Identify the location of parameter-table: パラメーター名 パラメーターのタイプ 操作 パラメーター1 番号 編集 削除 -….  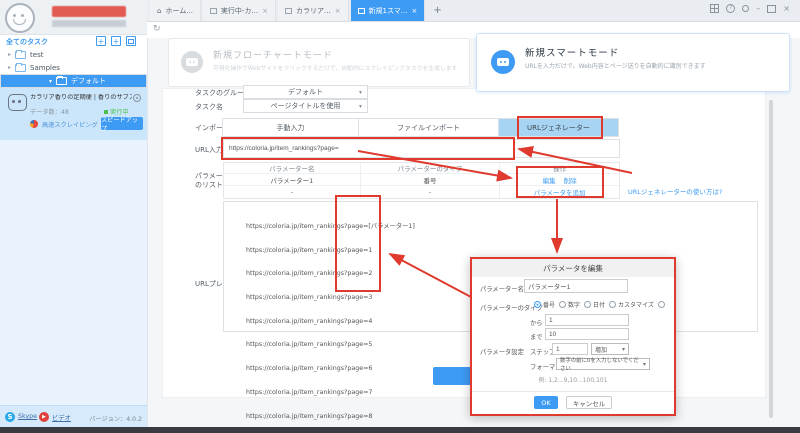
(421, 180).